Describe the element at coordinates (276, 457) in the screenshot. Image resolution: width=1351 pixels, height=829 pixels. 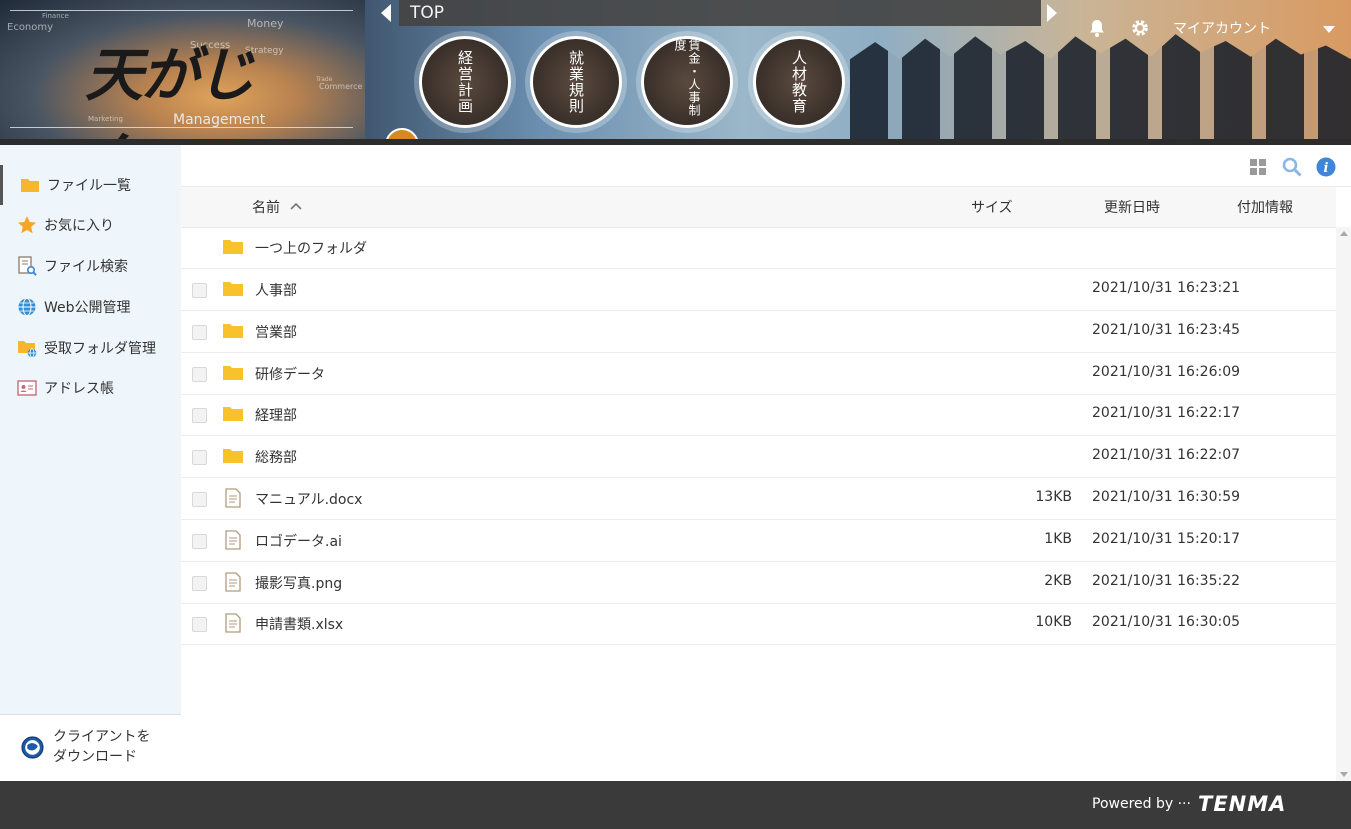
I see `row-name: 総務部` at that location.